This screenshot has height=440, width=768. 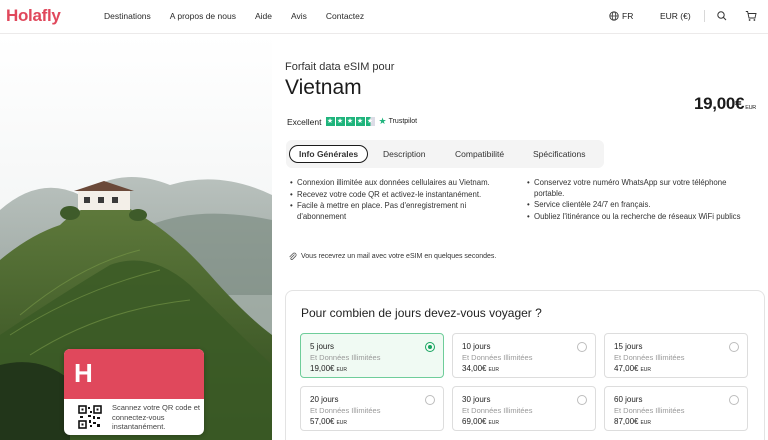 I want to click on product-title: Vietnam, so click(x=323, y=87).